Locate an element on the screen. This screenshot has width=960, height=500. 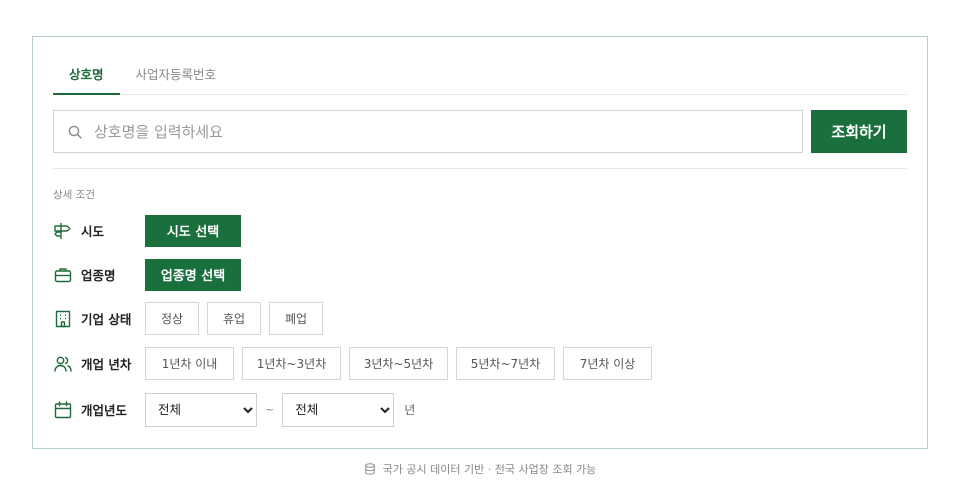
filter-row-region: 시도 시도 선택 is located at coordinates (147, 230).